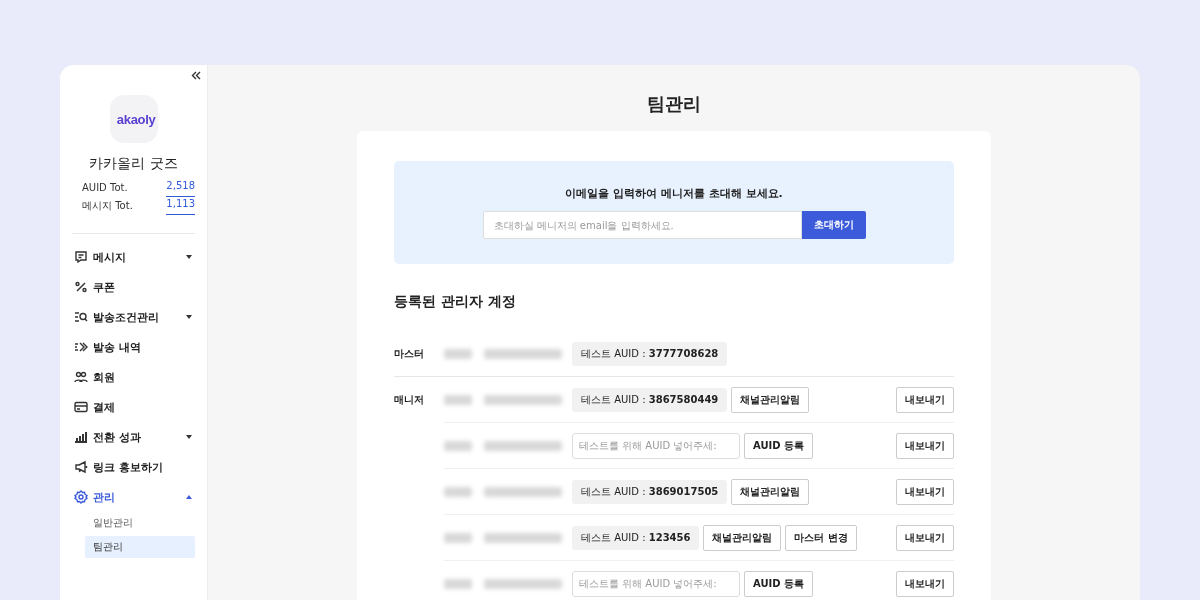 The width and height of the screenshot is (1200, 600). I want to click on gear-icon, so click(81, 497).